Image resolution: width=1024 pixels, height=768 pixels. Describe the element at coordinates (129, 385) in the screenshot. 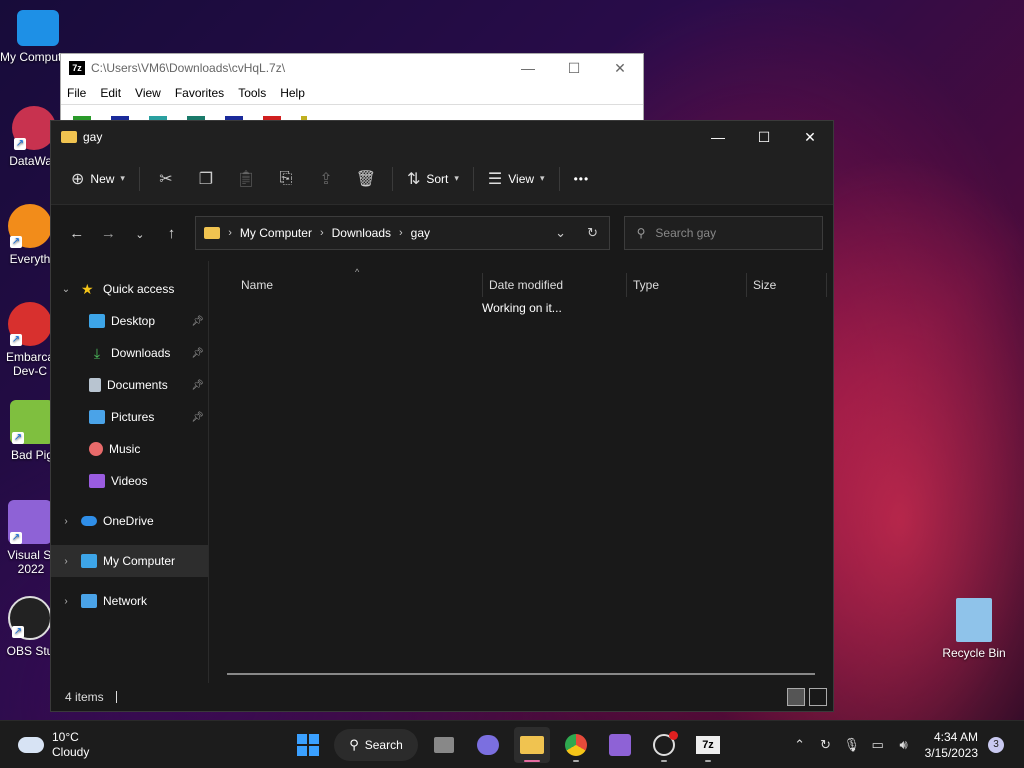

I see `nav-item-documents: Documents 📌︎` at that location.